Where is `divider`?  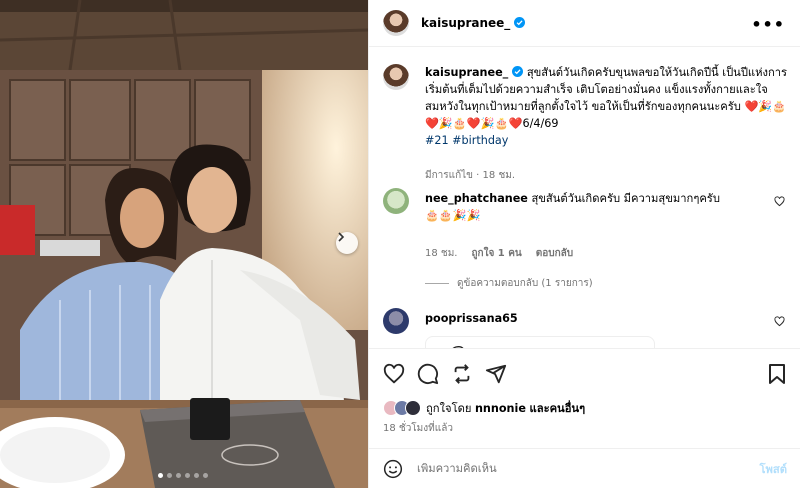
divider is located at coordinates (437, 283).